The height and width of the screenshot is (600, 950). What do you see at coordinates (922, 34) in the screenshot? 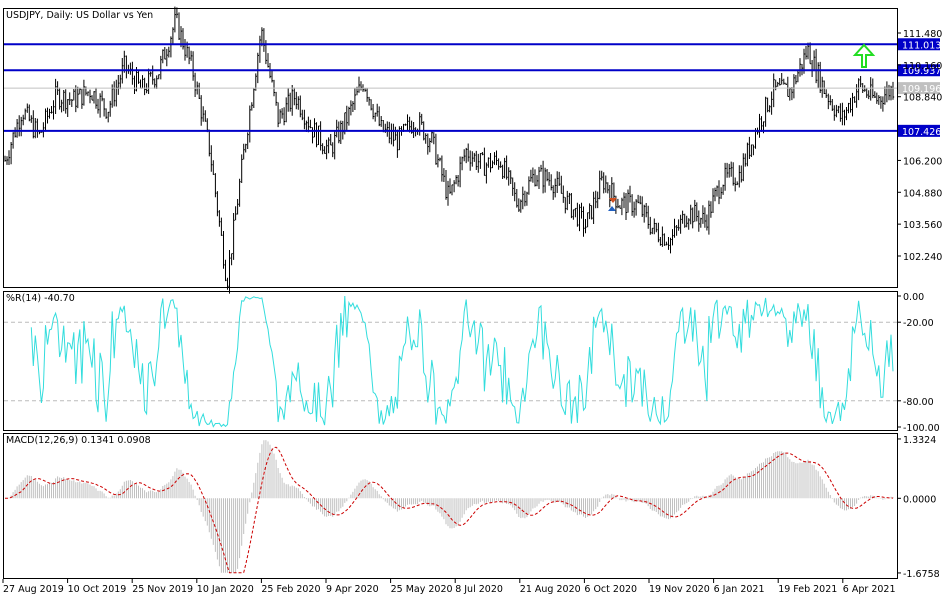
I see `price-tick-label: 111.480` at bounding box center [922, 34].